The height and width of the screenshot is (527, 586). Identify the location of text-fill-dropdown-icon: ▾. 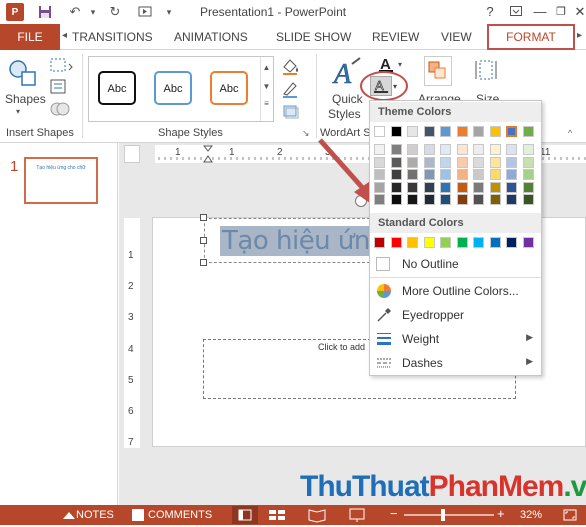
(400, 64).